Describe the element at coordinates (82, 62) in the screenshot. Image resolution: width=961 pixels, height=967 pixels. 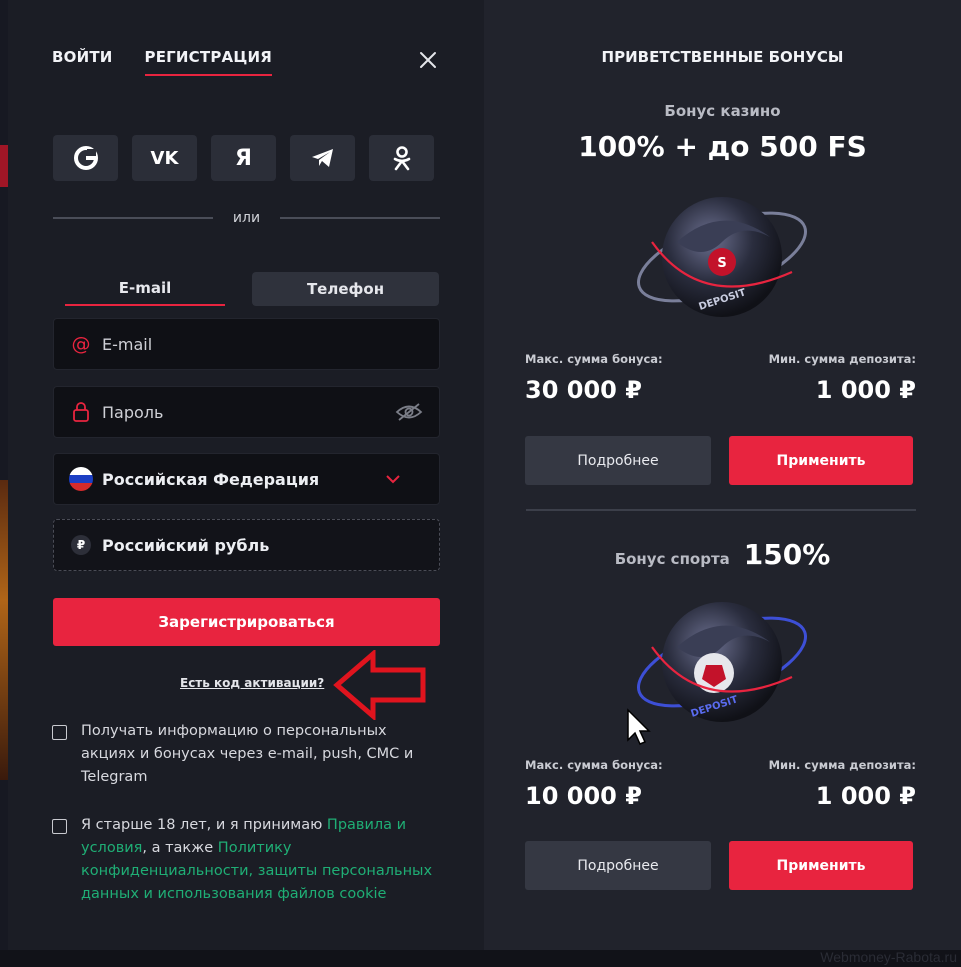
I see `tab-login: ВОЙТИ` at that location.